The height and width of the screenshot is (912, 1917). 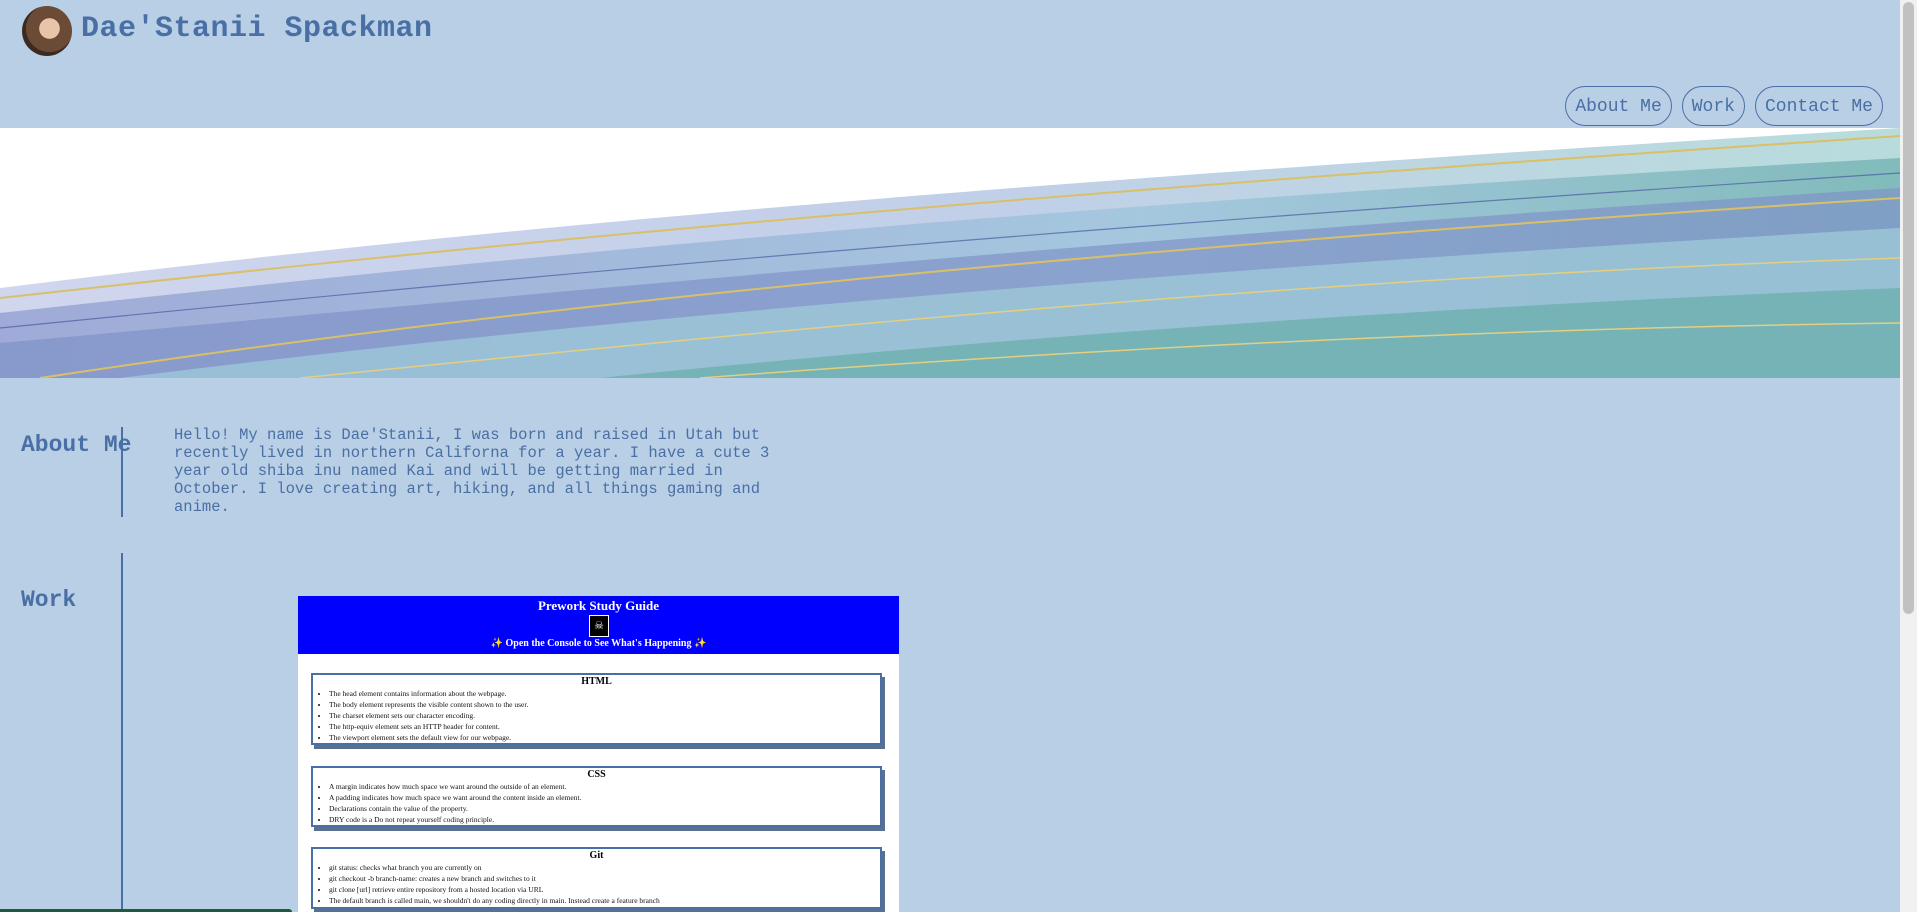 I want to click on vertical-scrollbar, so click(x=1908, y=456).